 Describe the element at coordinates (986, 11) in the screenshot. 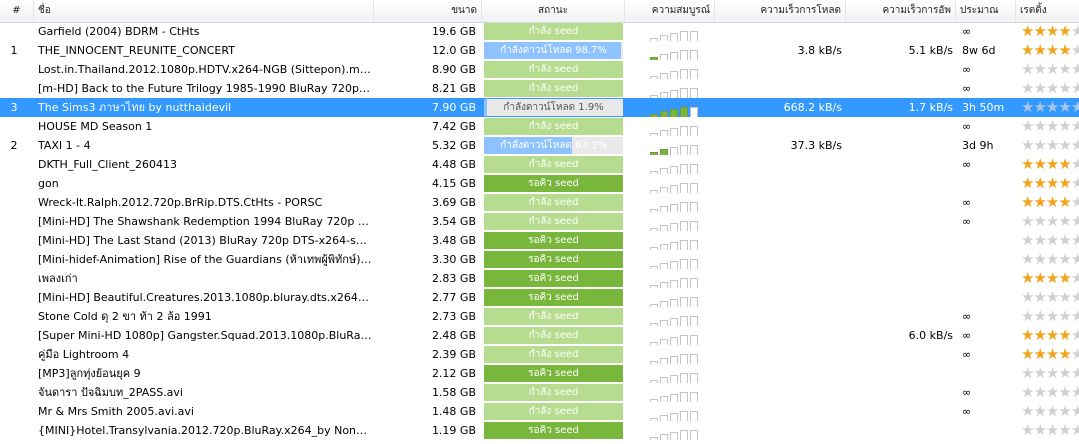

I see `column-header-eta: ประมาณ` at that location.